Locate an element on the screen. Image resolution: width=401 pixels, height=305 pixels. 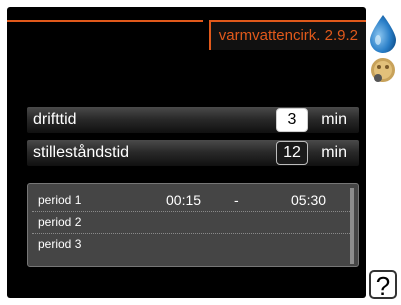
help-icon: ? is located at coordinates (383, 285).